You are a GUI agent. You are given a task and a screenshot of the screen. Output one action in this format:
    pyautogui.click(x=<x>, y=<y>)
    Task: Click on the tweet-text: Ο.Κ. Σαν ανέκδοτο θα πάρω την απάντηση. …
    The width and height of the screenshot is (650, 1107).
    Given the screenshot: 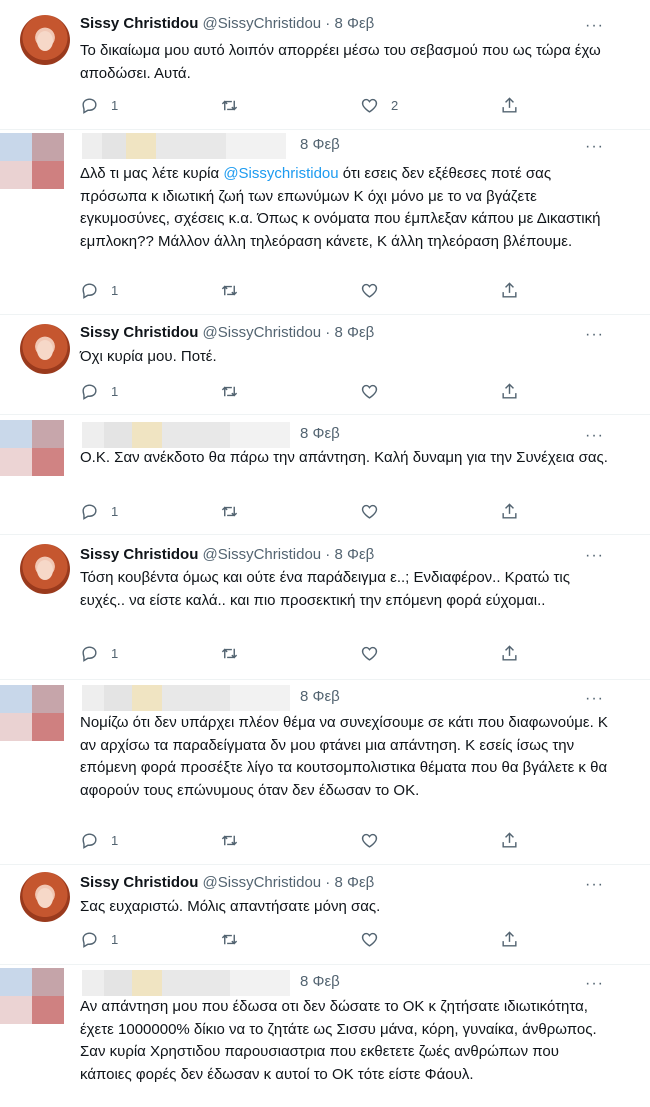 What is the action you would take?
    pyautogui.click(x=344, y=457)
    